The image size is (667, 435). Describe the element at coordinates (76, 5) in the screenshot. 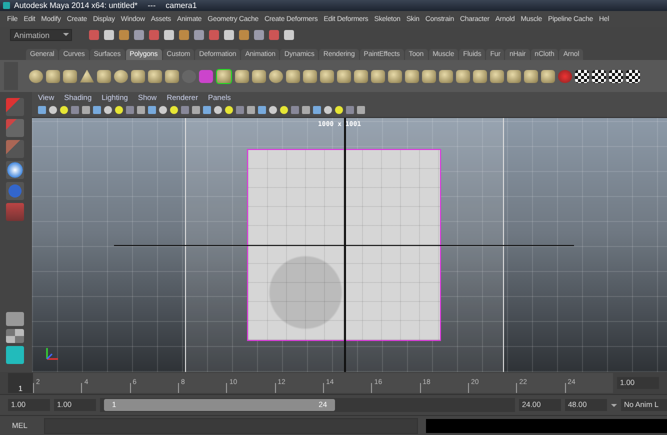

I see `window-title: Autodesk Maya 2014 x64: untitled*` at that location.